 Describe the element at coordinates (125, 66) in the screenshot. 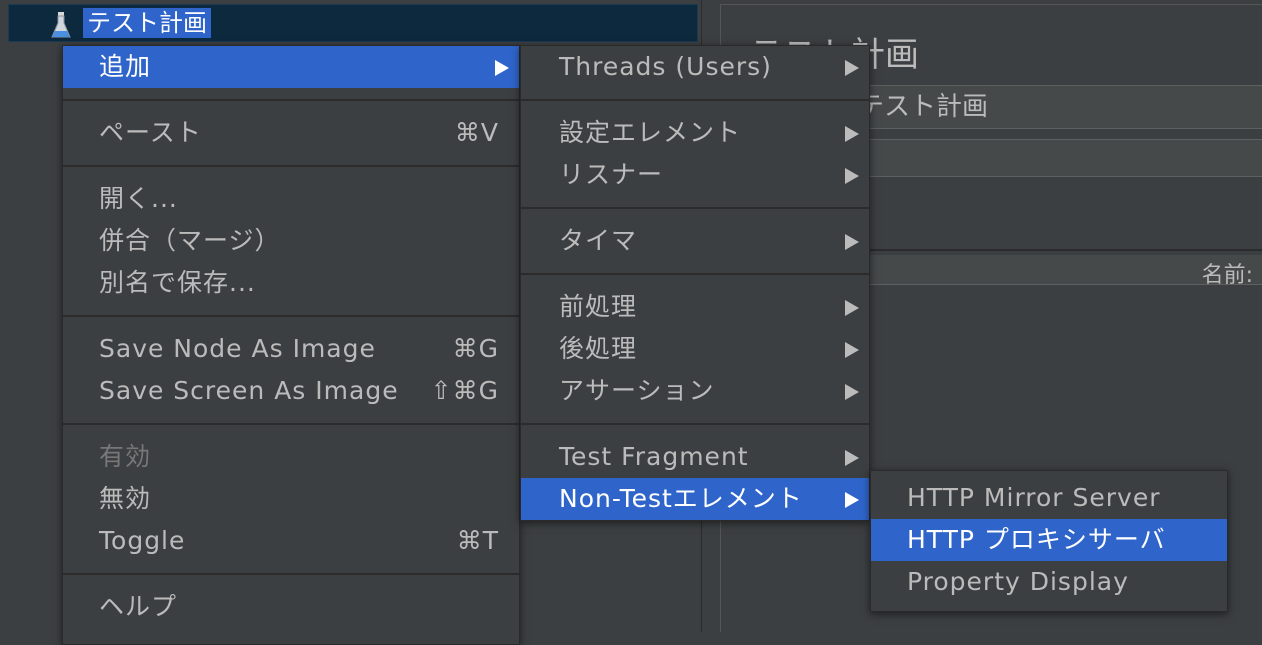

I see `menu-item-label: 追加` at that location.